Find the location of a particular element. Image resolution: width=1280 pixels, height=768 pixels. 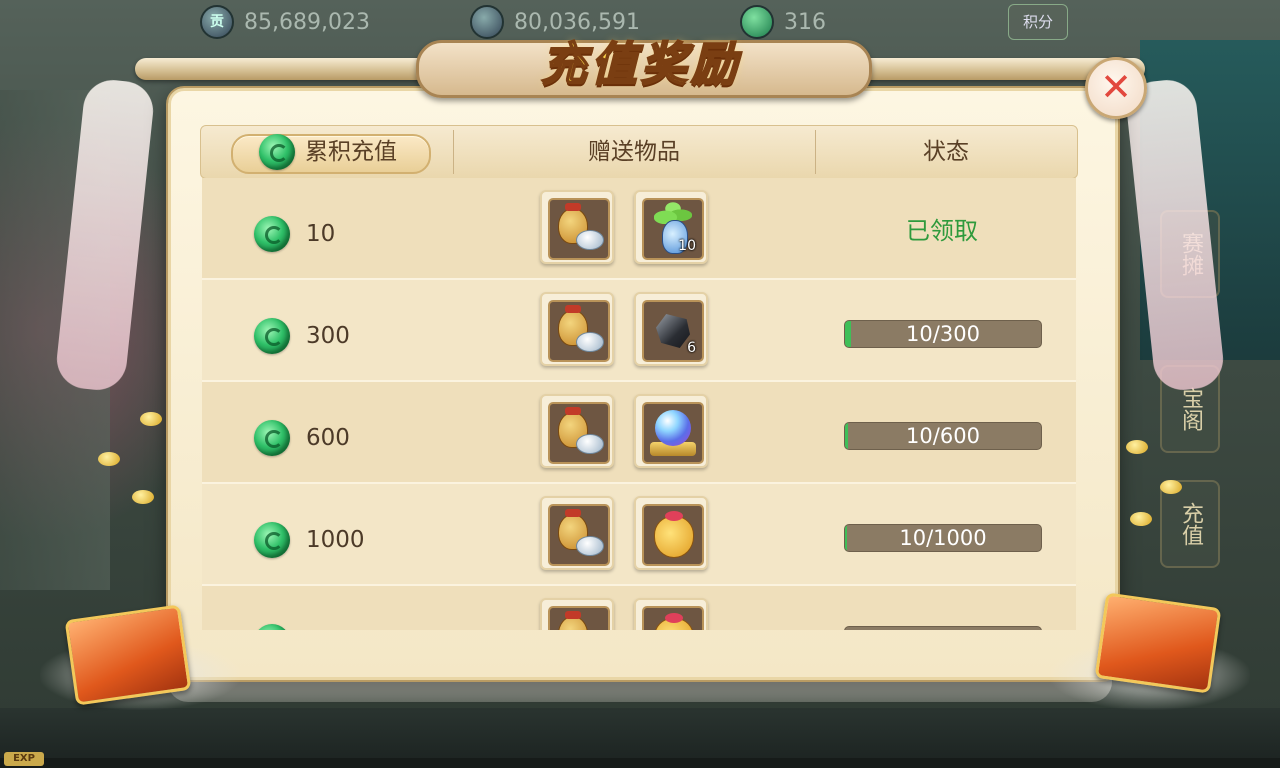

dark-ore-icon: 6 is located at coordinates (673, 331).